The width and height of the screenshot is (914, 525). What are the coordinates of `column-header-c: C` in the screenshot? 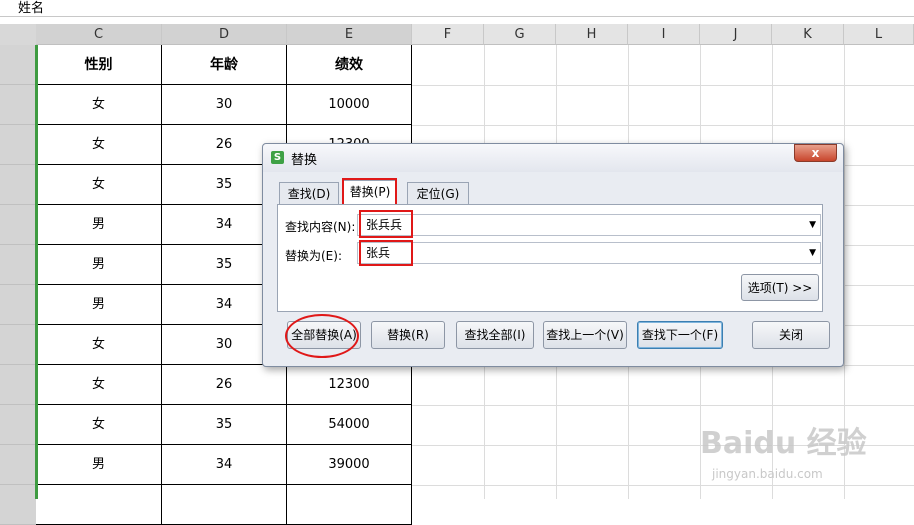 It's located at (99, 34).